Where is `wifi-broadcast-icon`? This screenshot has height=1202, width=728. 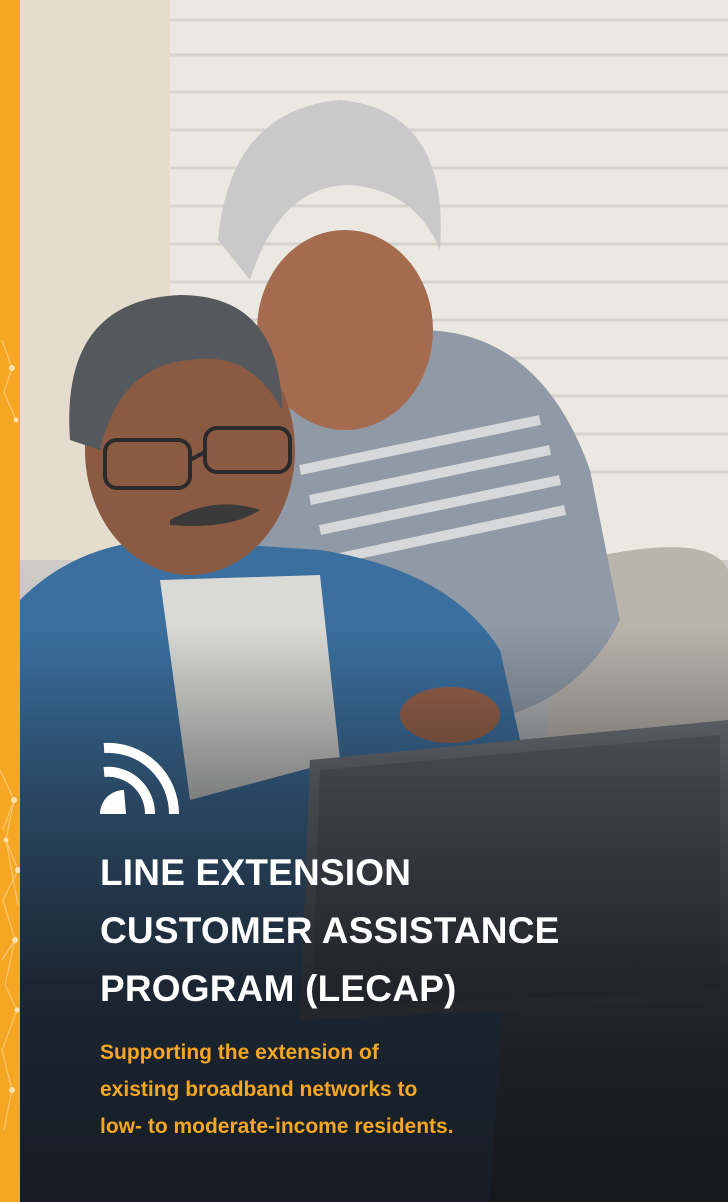
wifi-broadcast-icon is located at coordinates (140, 778).